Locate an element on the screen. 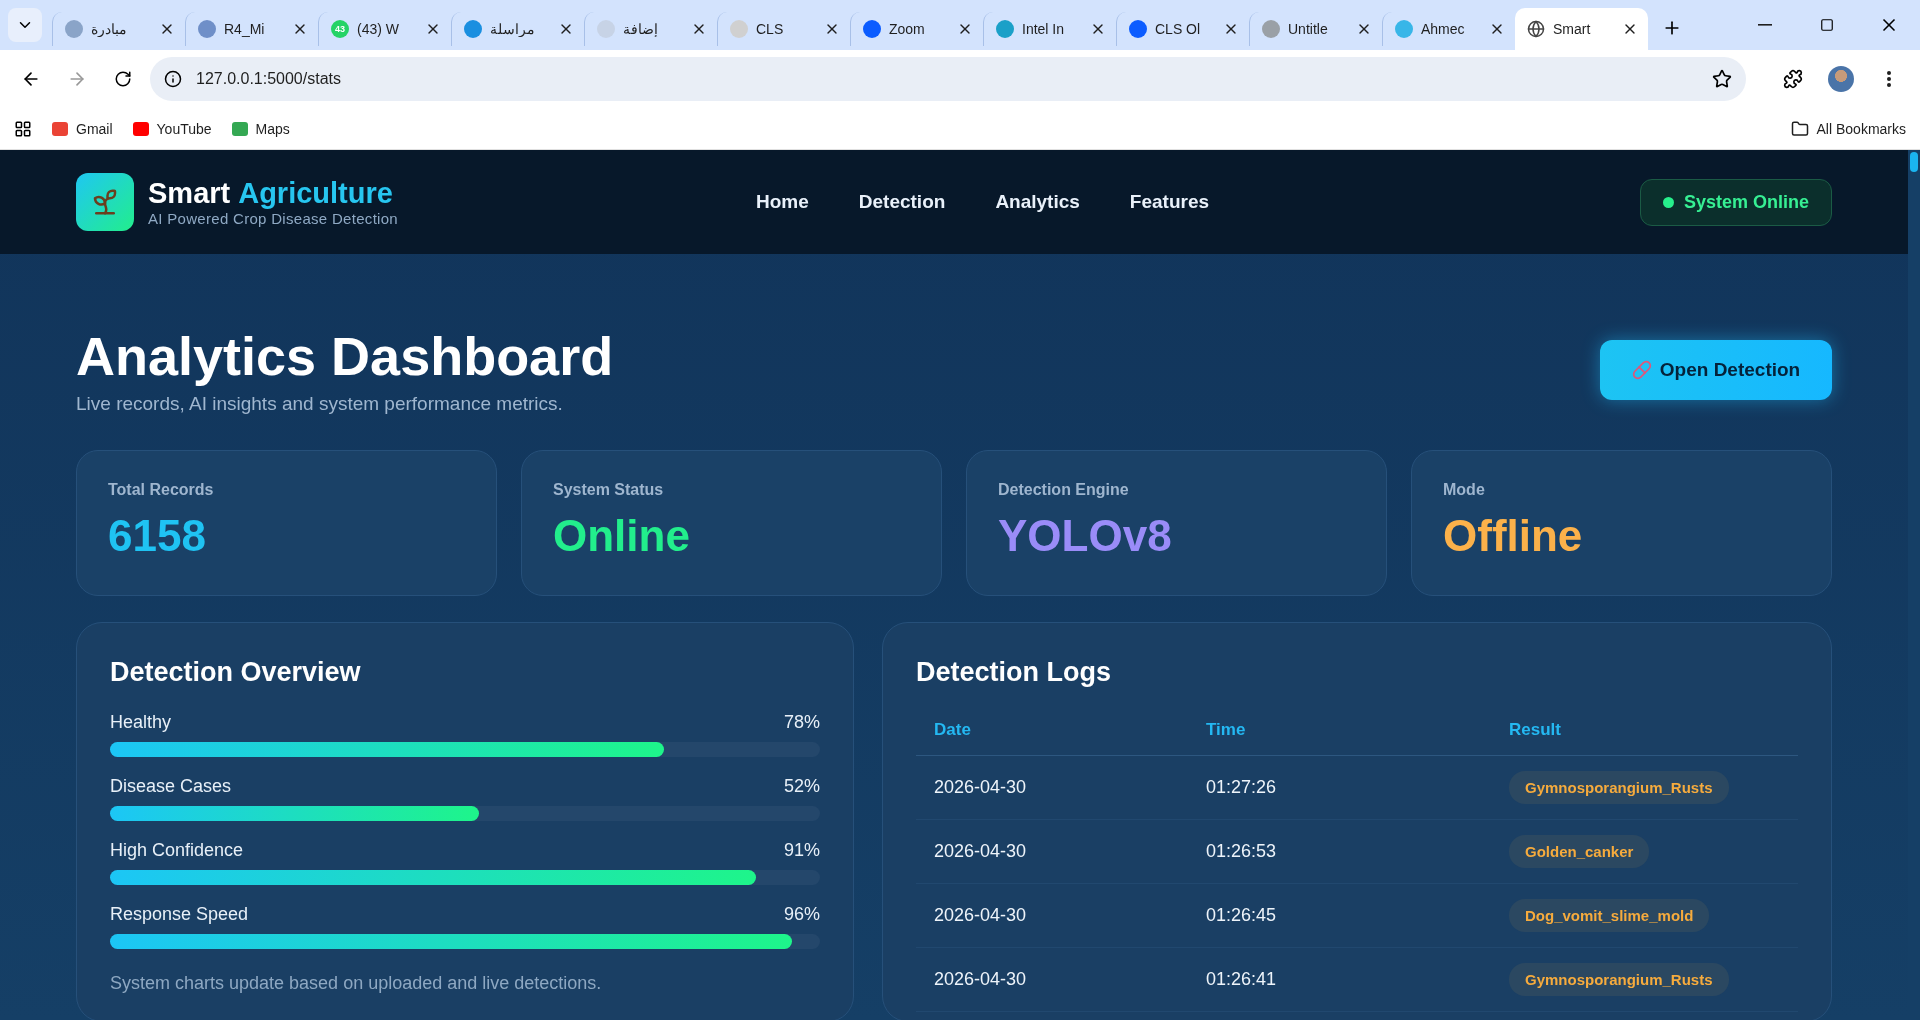  pill-icon is located at coordinates (1641, 370).